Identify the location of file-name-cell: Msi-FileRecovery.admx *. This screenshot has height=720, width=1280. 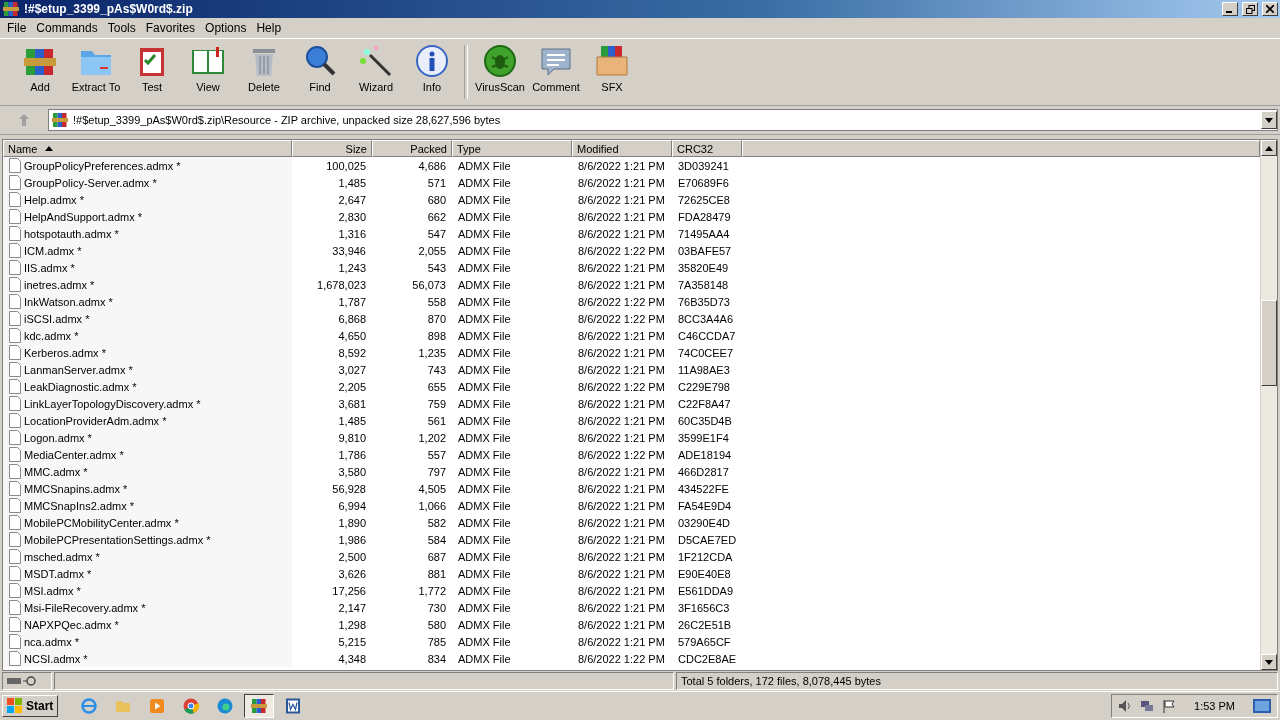
(147, 607).